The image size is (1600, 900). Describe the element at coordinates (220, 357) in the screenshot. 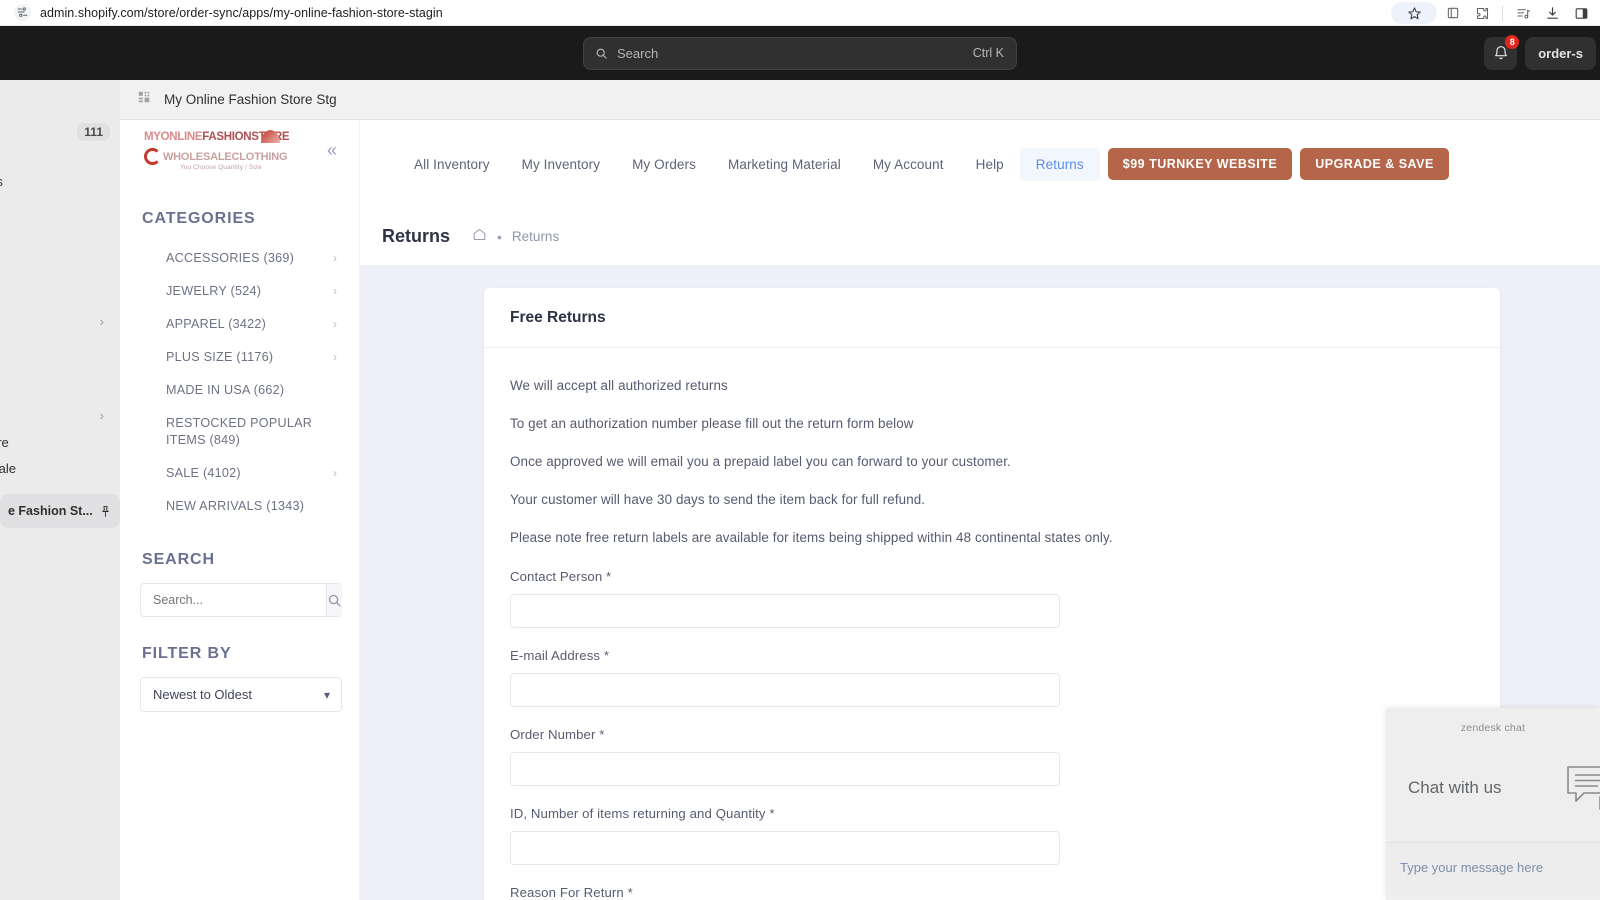

I see `category-label: PLUS SIZE (1176)` at that location.